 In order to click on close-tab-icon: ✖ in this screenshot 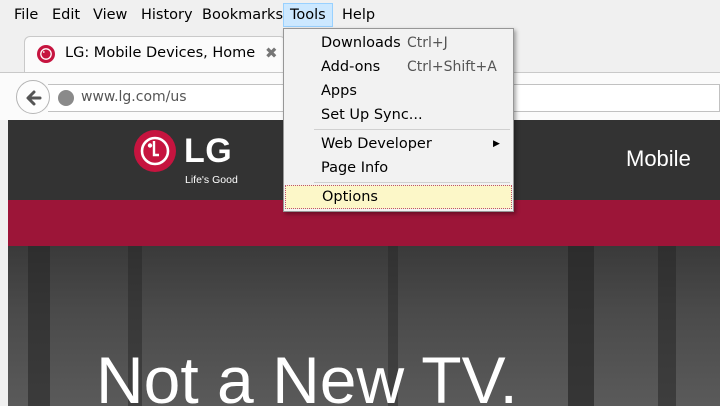, I will do `click(271, 53)`.